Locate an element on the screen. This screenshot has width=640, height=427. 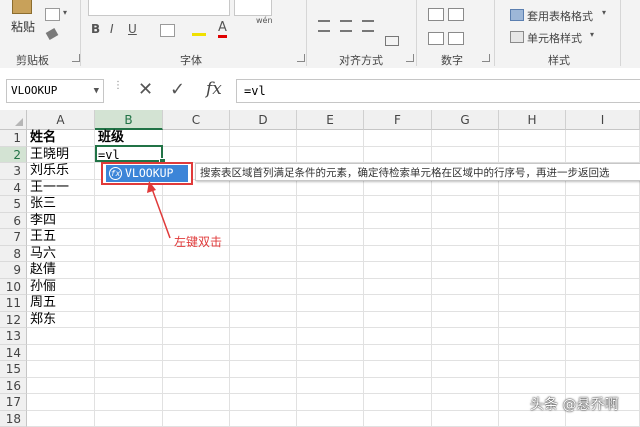
cell-a2: 王晓明 is located at coordinates (49, 155).